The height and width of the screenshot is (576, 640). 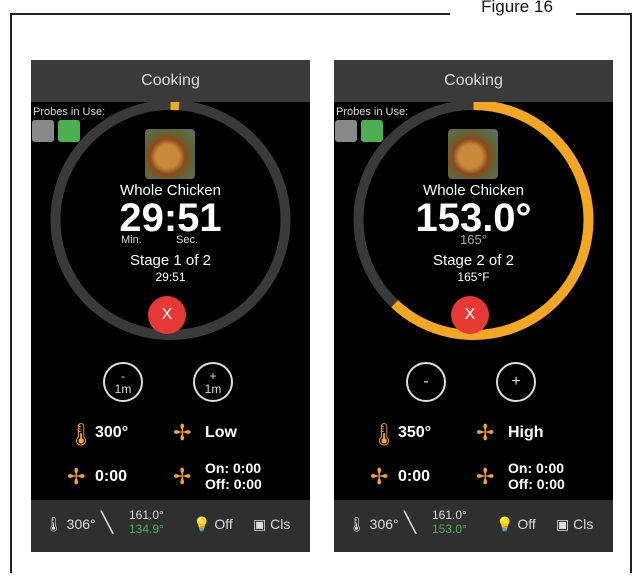 What do you see at coordinates (111, 433) in the screenshot?
I see `oven-temp-setting: 300°` at bounding box center [111, 433].